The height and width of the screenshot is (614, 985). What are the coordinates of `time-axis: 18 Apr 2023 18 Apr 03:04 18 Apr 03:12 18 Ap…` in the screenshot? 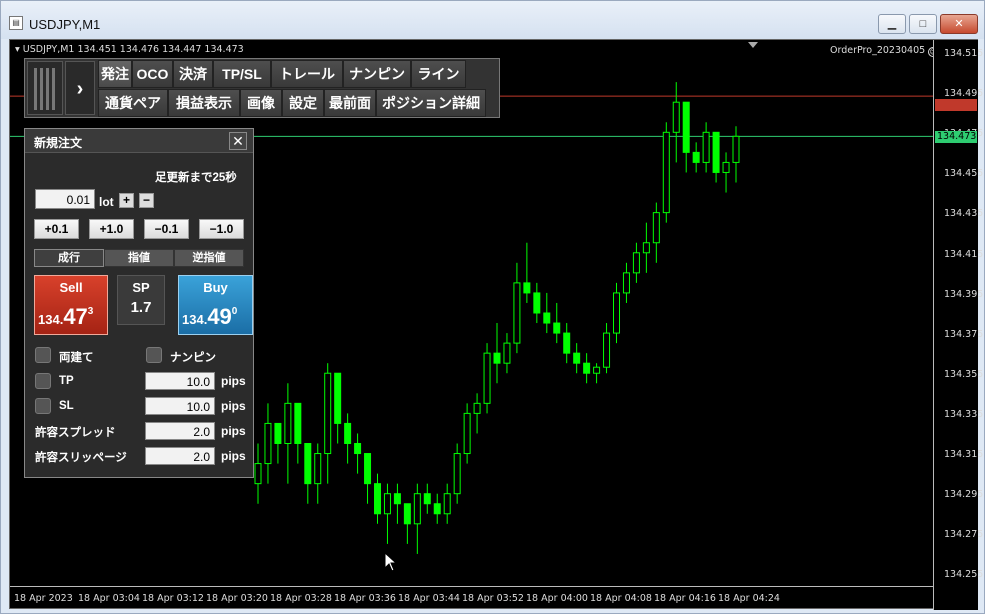 It's located at (471, 598).